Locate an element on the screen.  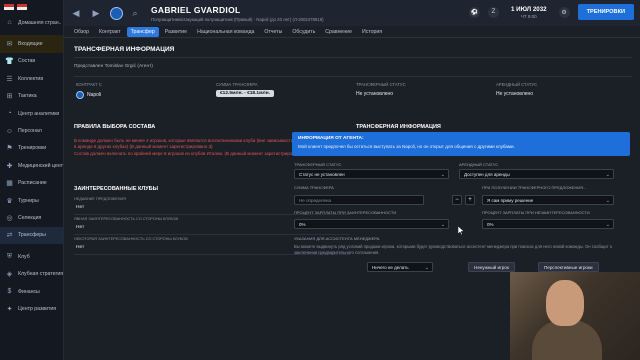
fee-increase-button: + is located at coordinates (470, 200).